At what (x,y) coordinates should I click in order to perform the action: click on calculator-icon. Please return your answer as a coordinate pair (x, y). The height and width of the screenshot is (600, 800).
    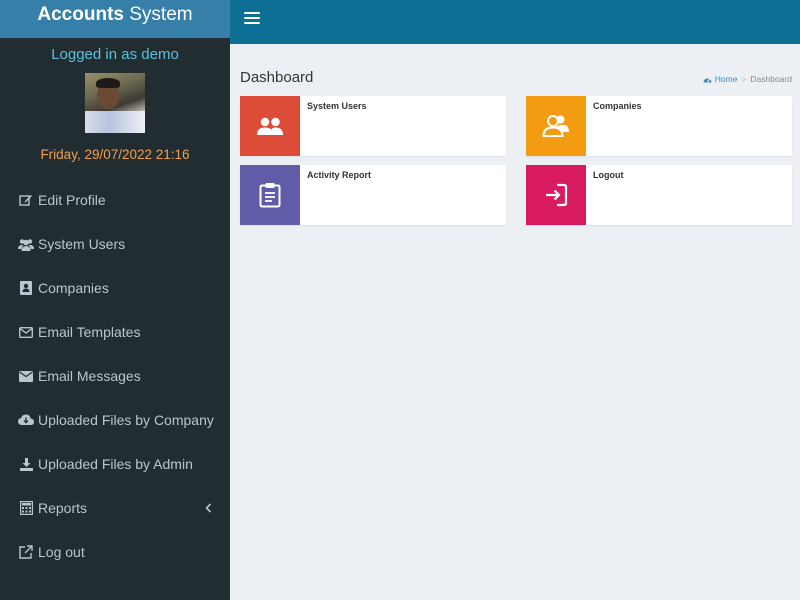
    Looking at the image, I should click on (26, 508).